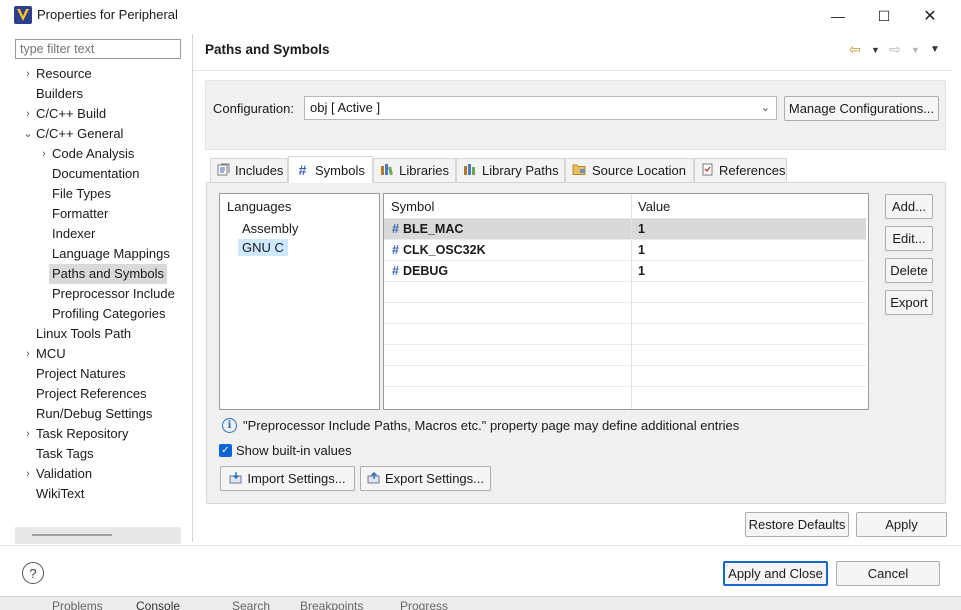 Image resolution: width=961 pixels, height=610 pixels. I want to click on tree-item-label: WikiText, so click(60, 493).